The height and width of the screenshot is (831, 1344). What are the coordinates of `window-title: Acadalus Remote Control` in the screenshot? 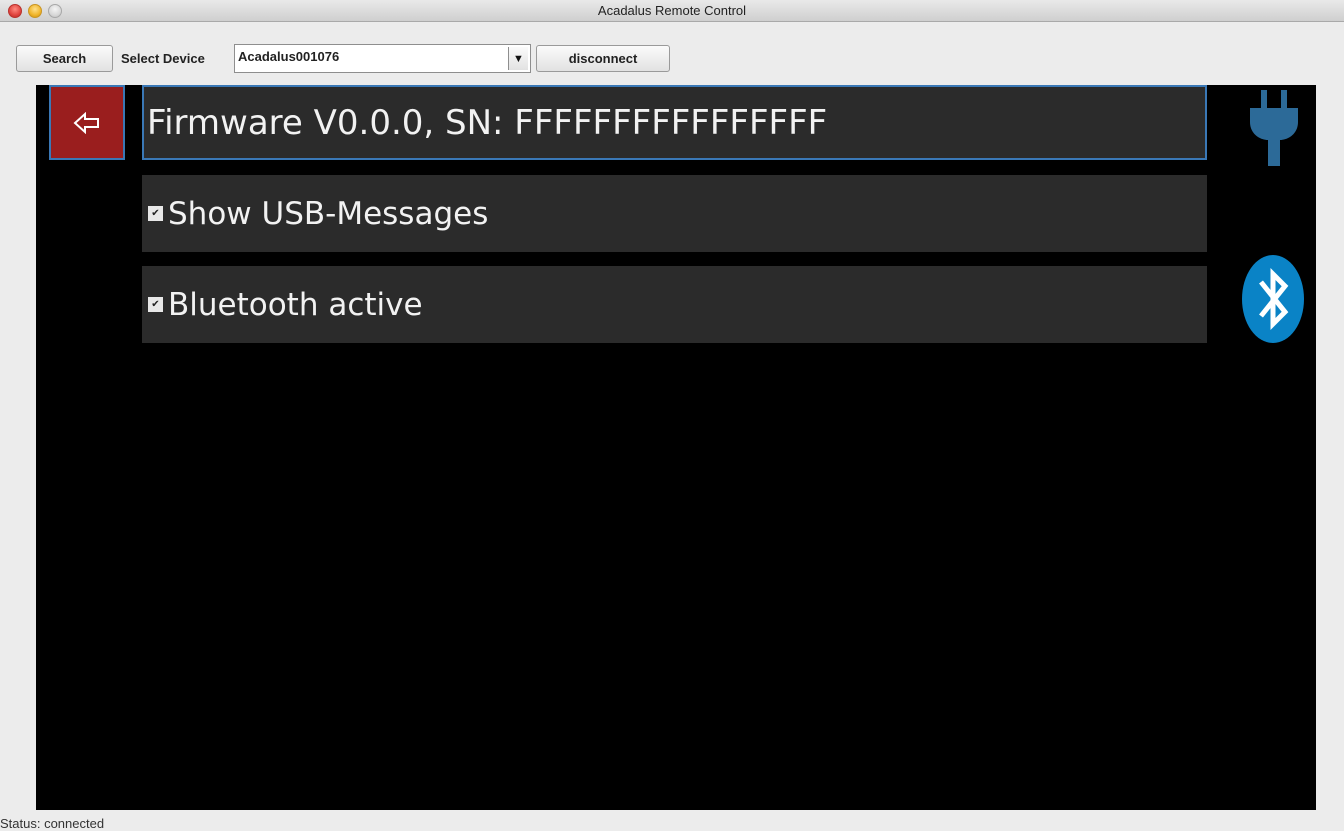 It's located at (672, 10).